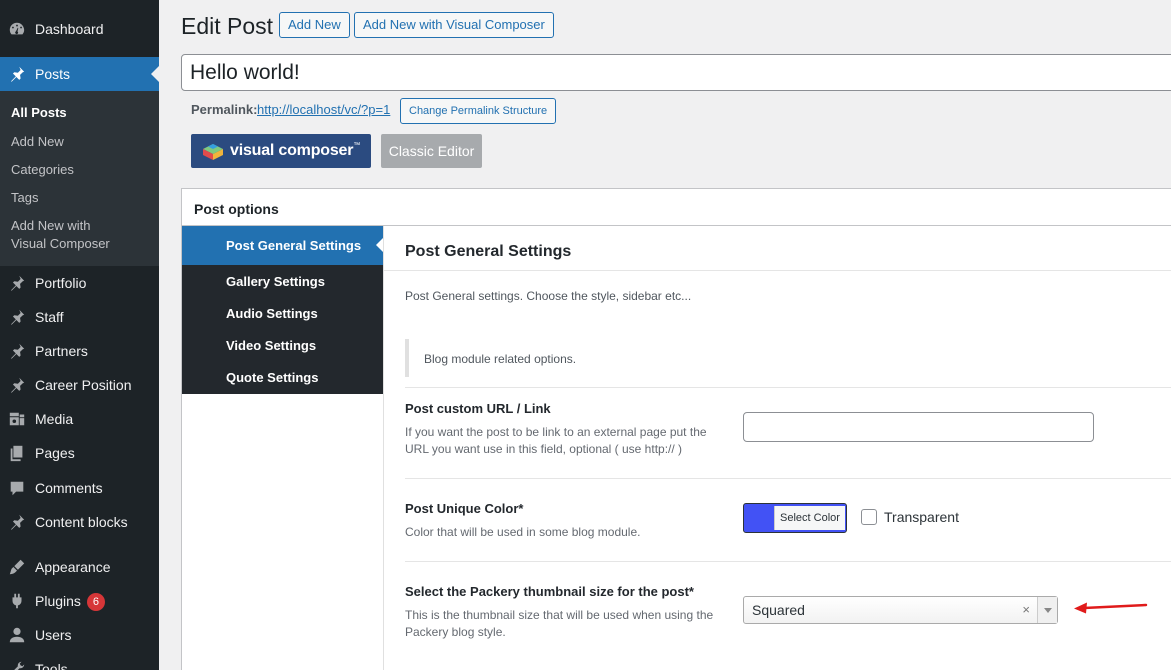 The height and width of the screenshot is (670, 1171). Describe the element at coordinates (676, 207) in the screenshot. I see `post-options-header: Post options` at that location.